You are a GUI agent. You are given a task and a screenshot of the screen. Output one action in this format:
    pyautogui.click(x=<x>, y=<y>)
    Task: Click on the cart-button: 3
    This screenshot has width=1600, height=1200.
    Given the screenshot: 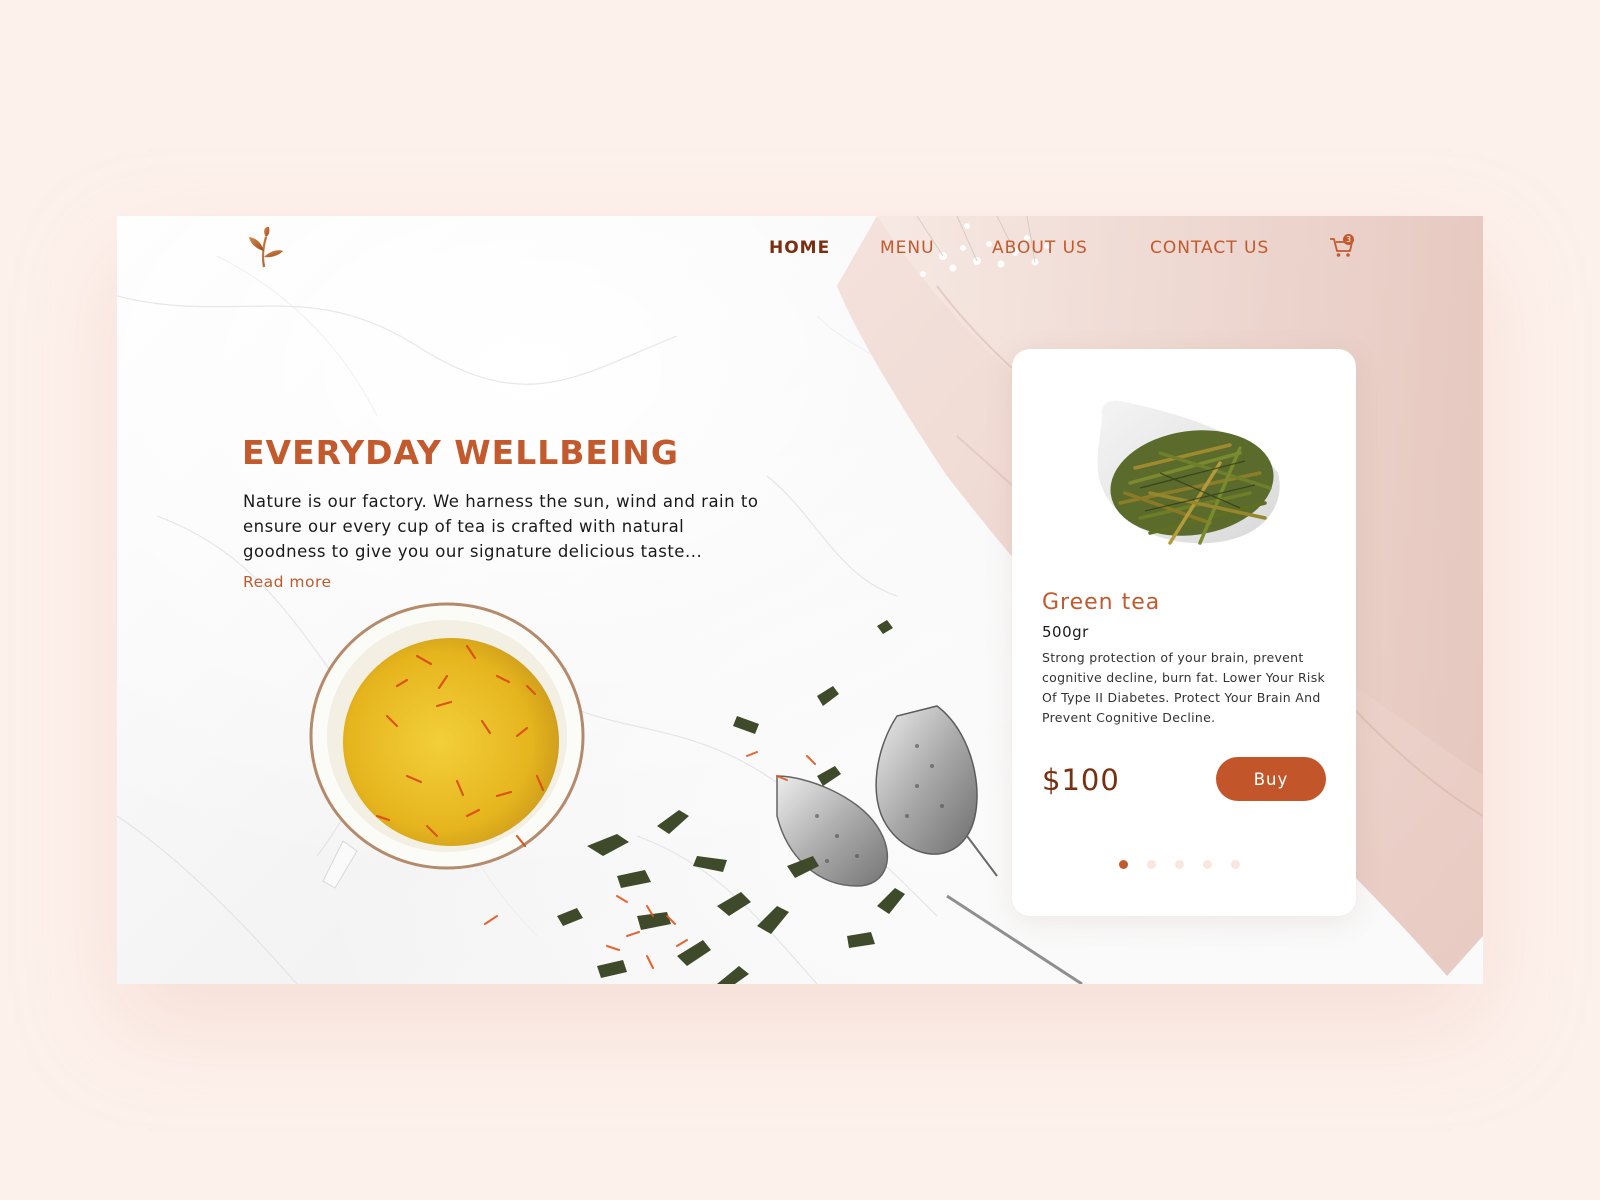 What is the action you would take?
    pyautogui.click(x=1342, y=247)
    